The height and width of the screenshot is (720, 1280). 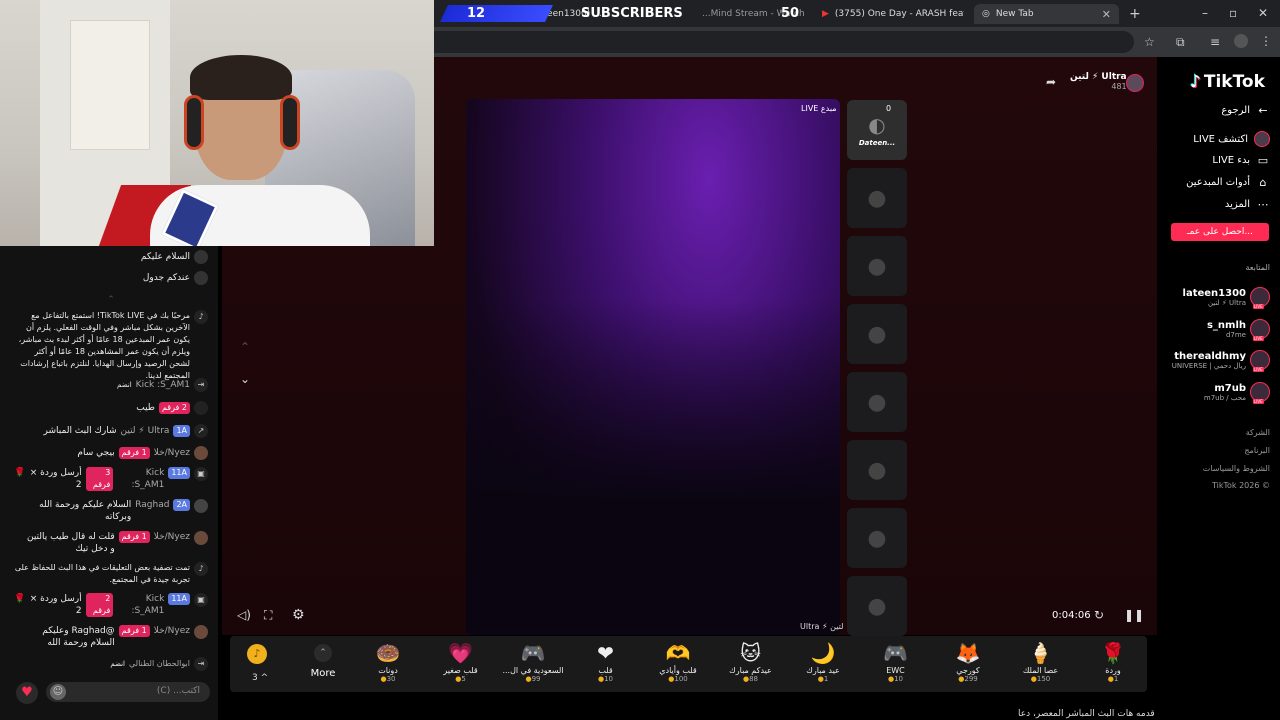 What do you see at coordinates (1215, 42) in the screenshot?
I see `media-icon: ≡` at bounding box center [1215, 42].